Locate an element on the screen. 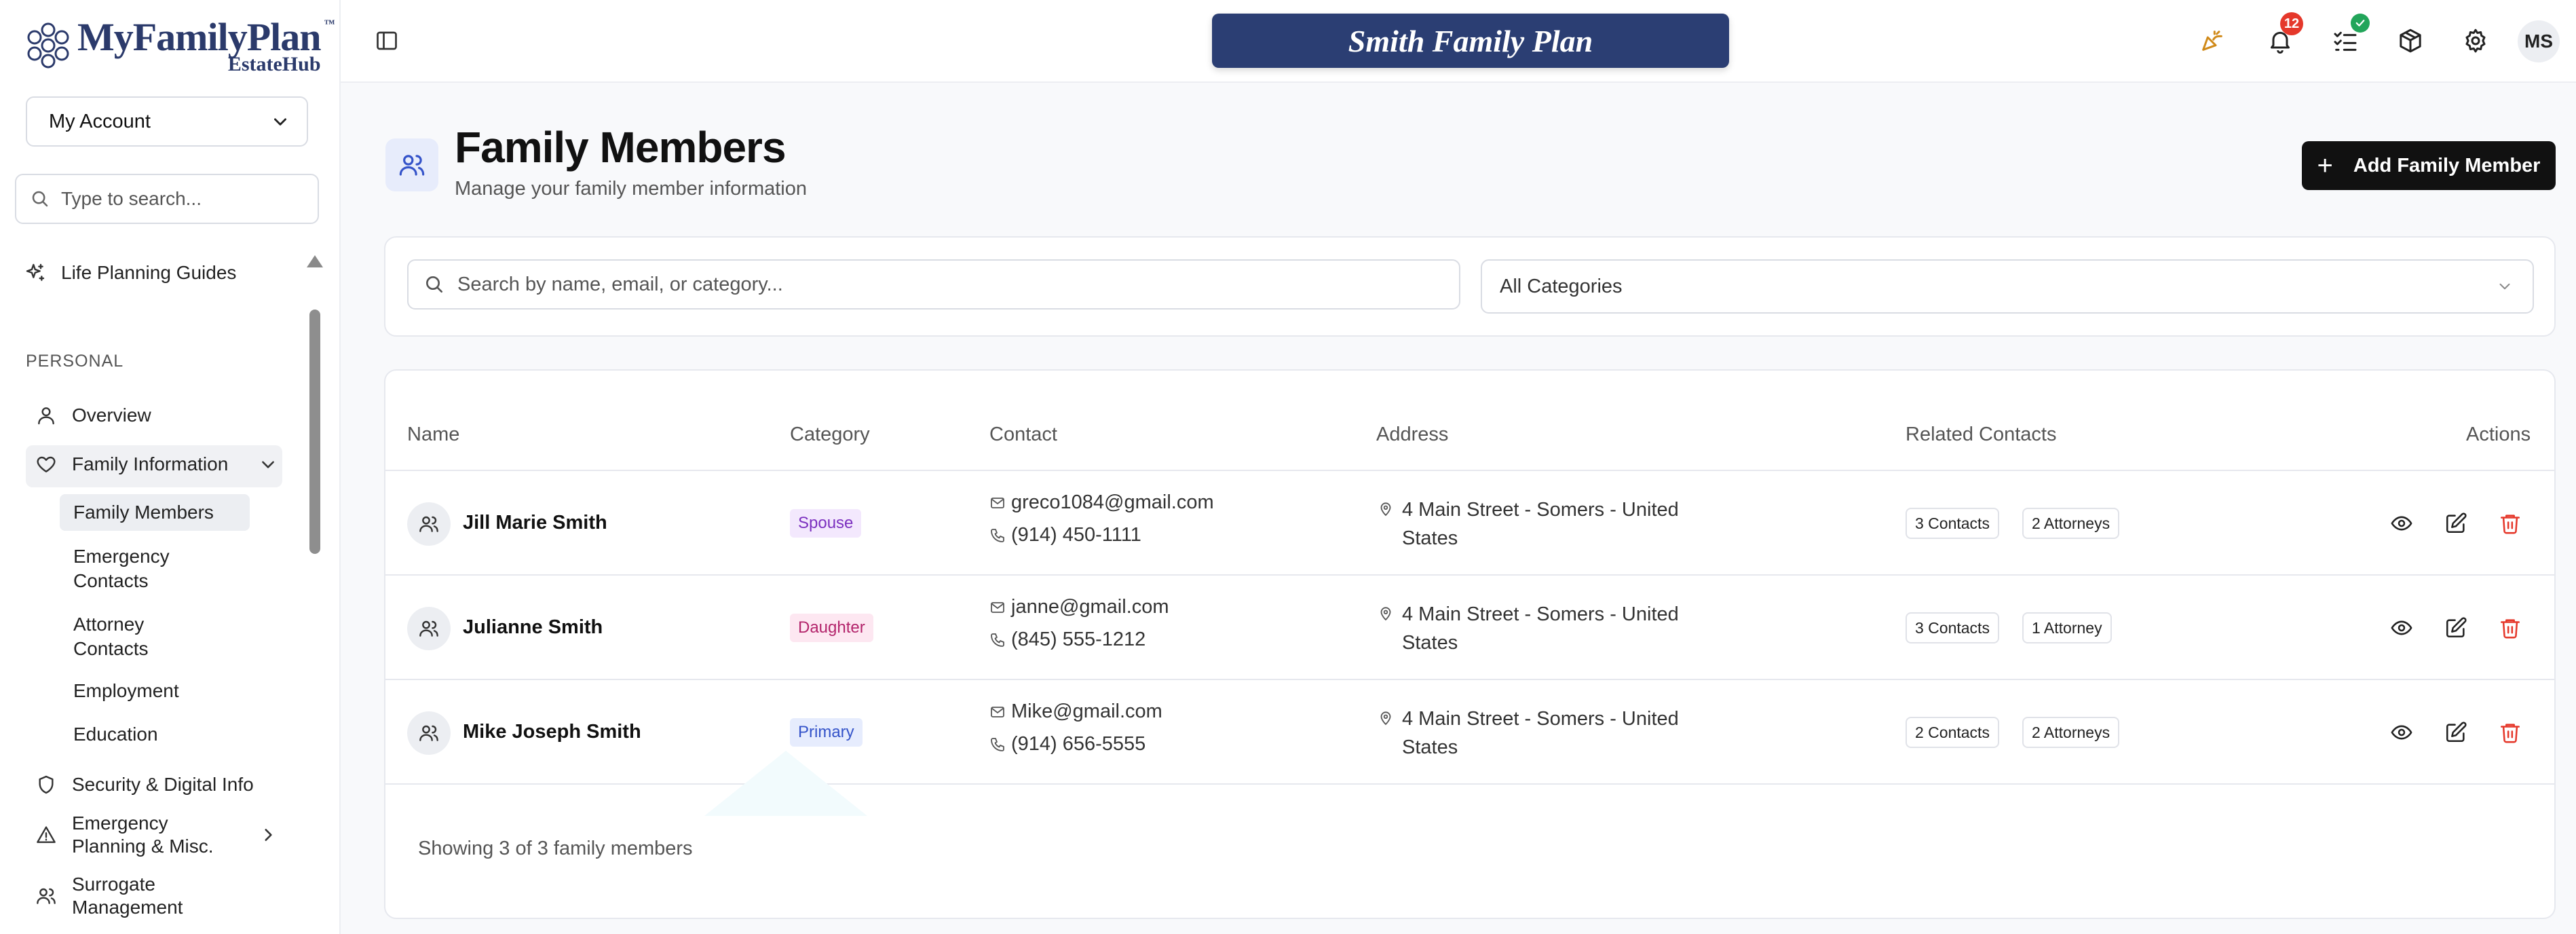 The width and height of the screenshot is (2576, 934). member-address-text: 4 Main Street - Somers - United States is located at coordinates (1541, 628).